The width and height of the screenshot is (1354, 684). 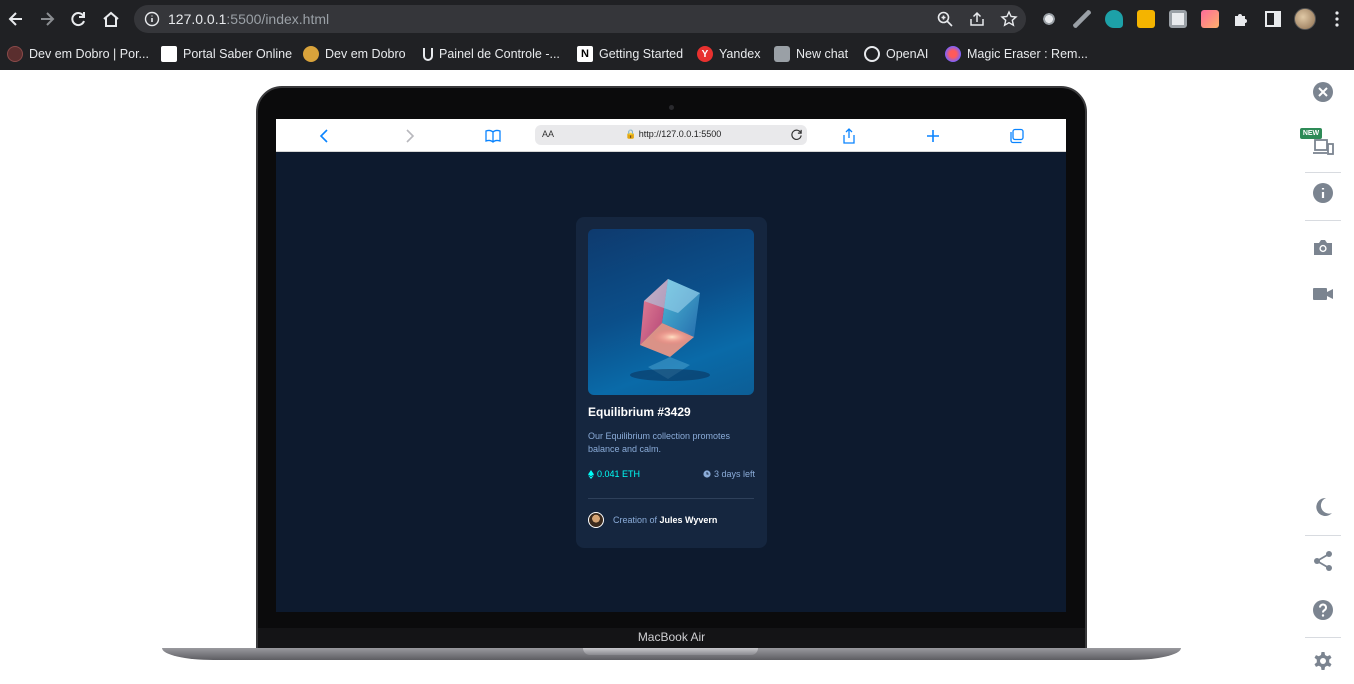 What do you see at coordinates (782, 54) in the screenshot?
I see `chatgpt-icon` at bounding box center [782, 54].